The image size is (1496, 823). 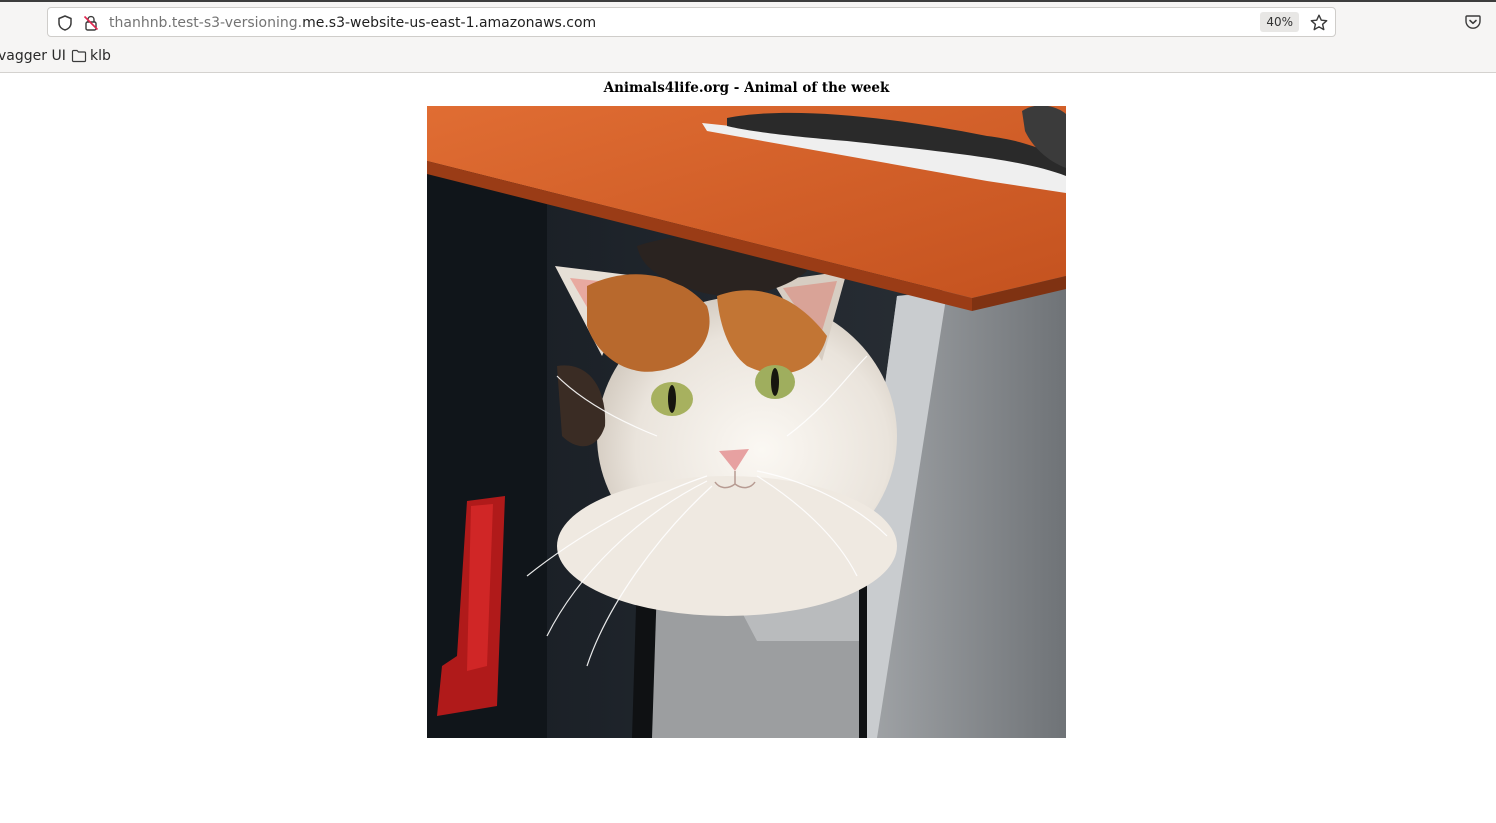 I want to click on url-domain: me.s3-website-us-east-1.amazonaws.com, so click(x=449, y=23).